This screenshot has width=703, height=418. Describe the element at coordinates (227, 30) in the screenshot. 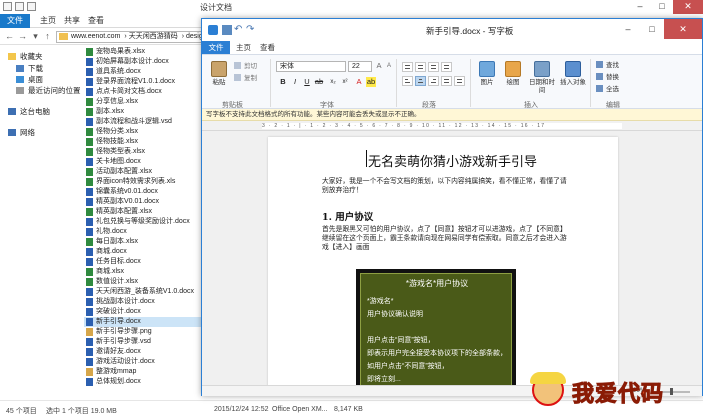

I see `save-icon` at that location.